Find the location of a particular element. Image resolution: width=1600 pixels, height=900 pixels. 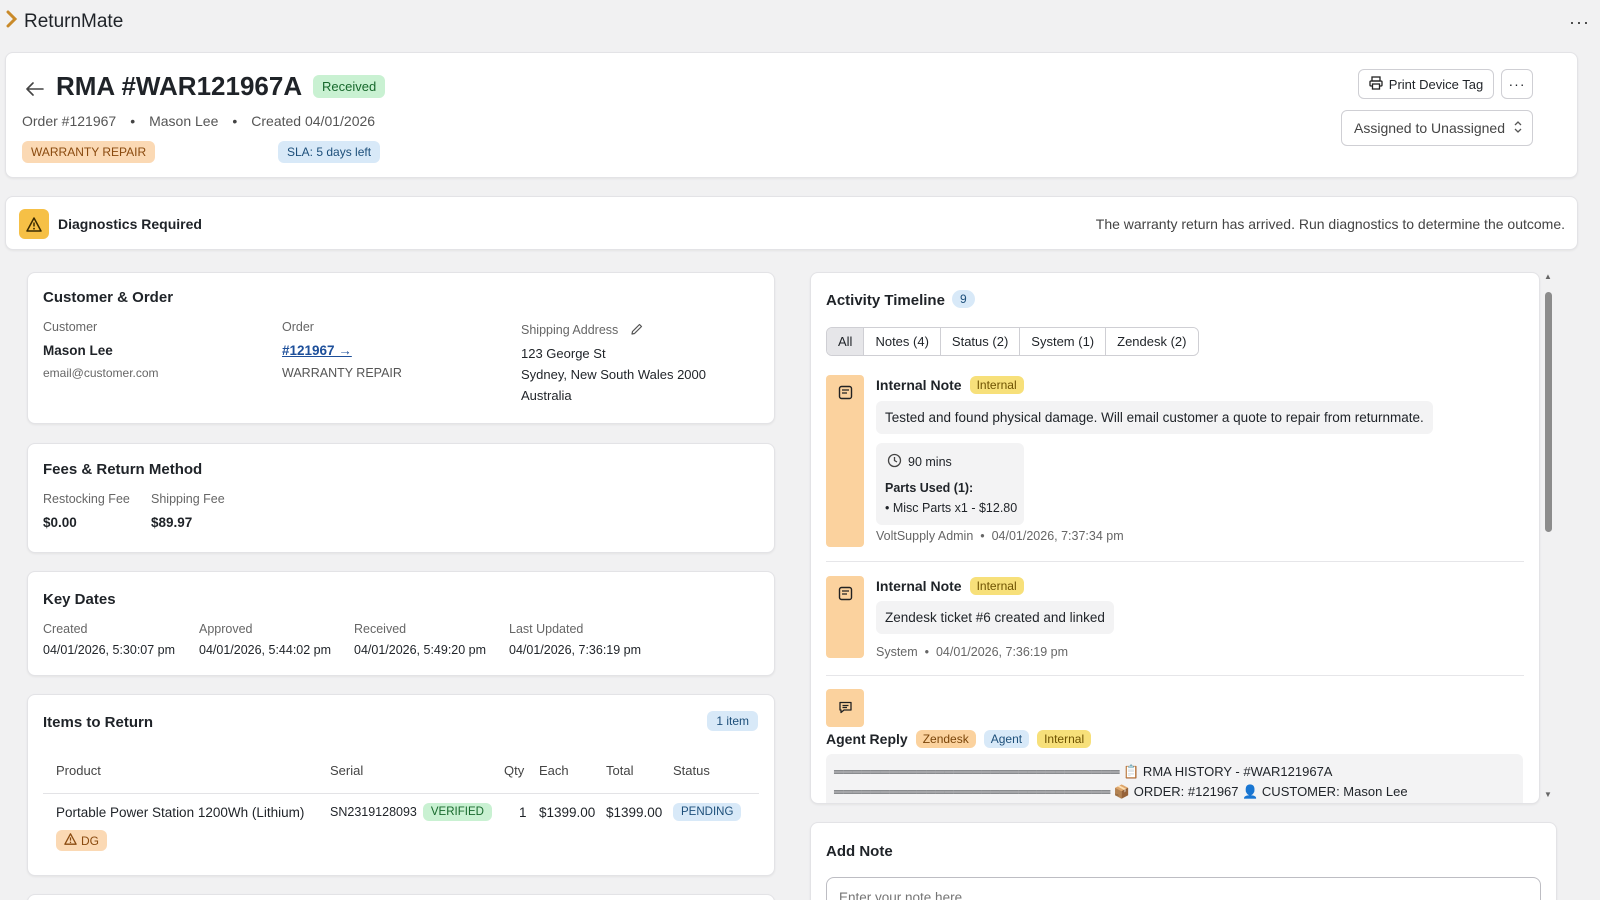

restocking-fee-label: Restocking Fee is located at coordinates (86, 499).